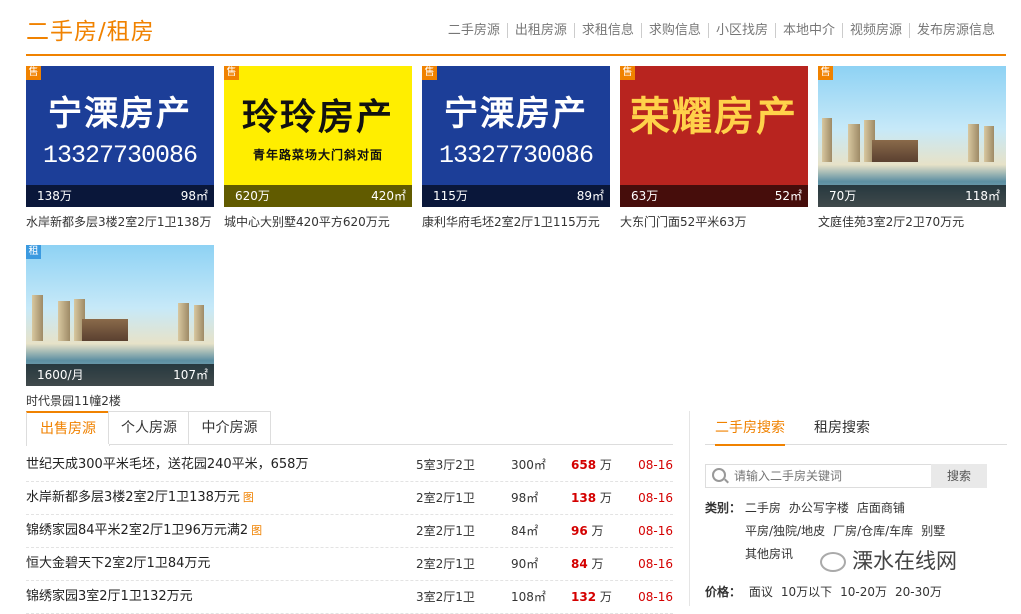 Image resolution: width=1021 pixels, height=614 pixels. Describe the element at coordinates (607, 30) in the screenshot. I see `nav-seek-rent: 求租信息` at that location.